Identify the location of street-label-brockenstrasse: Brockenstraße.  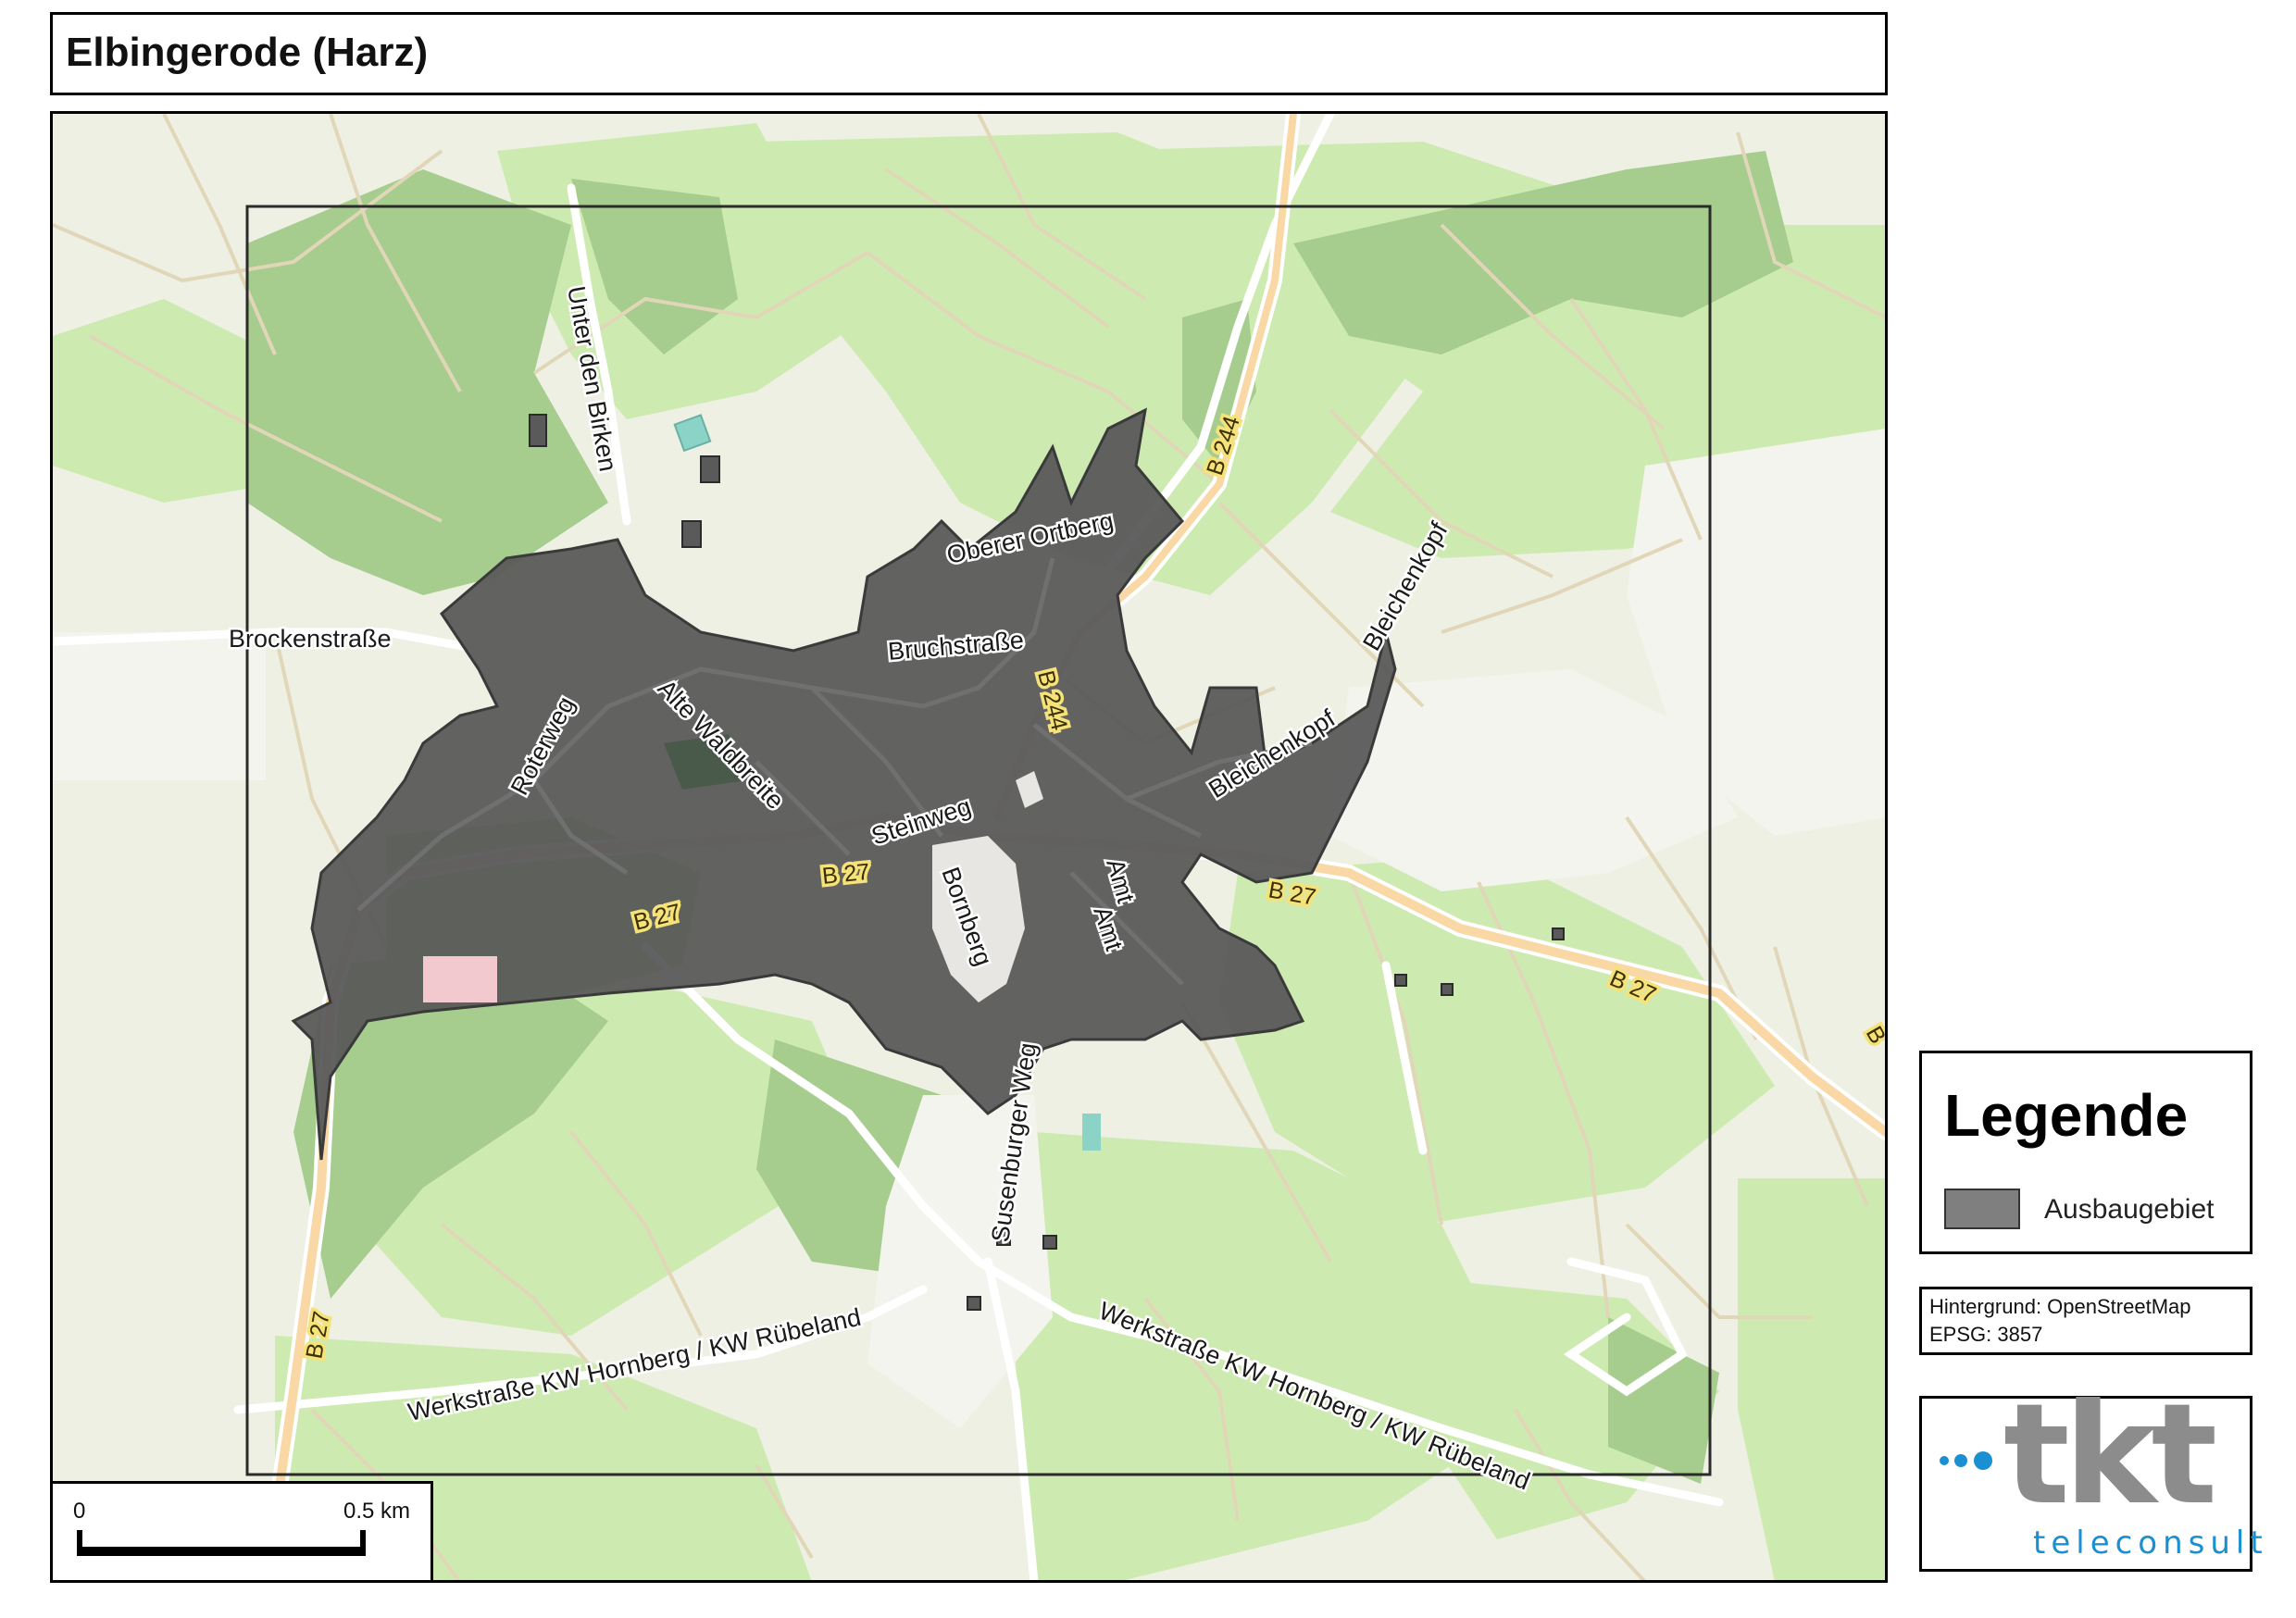
(310, 639).